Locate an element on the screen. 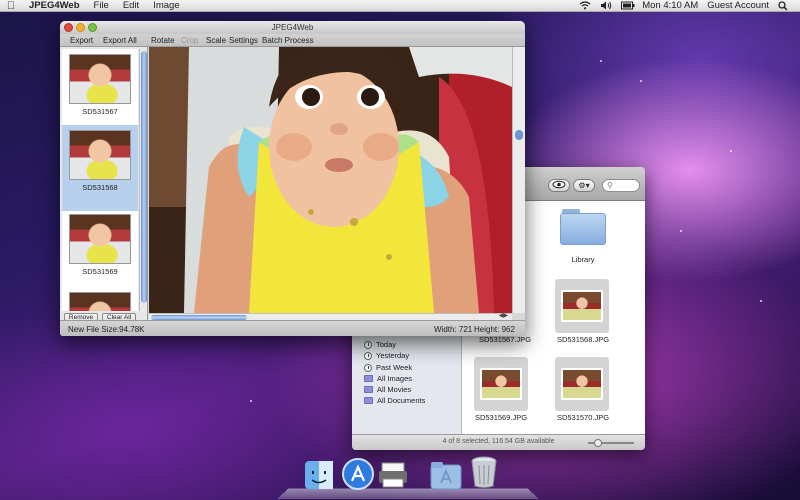 Image resolution: width=800 pixels, height=500 pixels. image-list-item: SD531569 is located at coordinates (100, 252).